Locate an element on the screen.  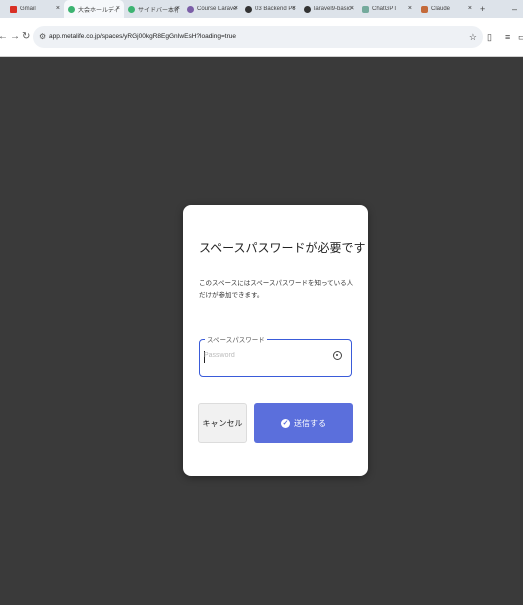
tab-label: サイドバー本報告 is located at coordinates (158, 10).